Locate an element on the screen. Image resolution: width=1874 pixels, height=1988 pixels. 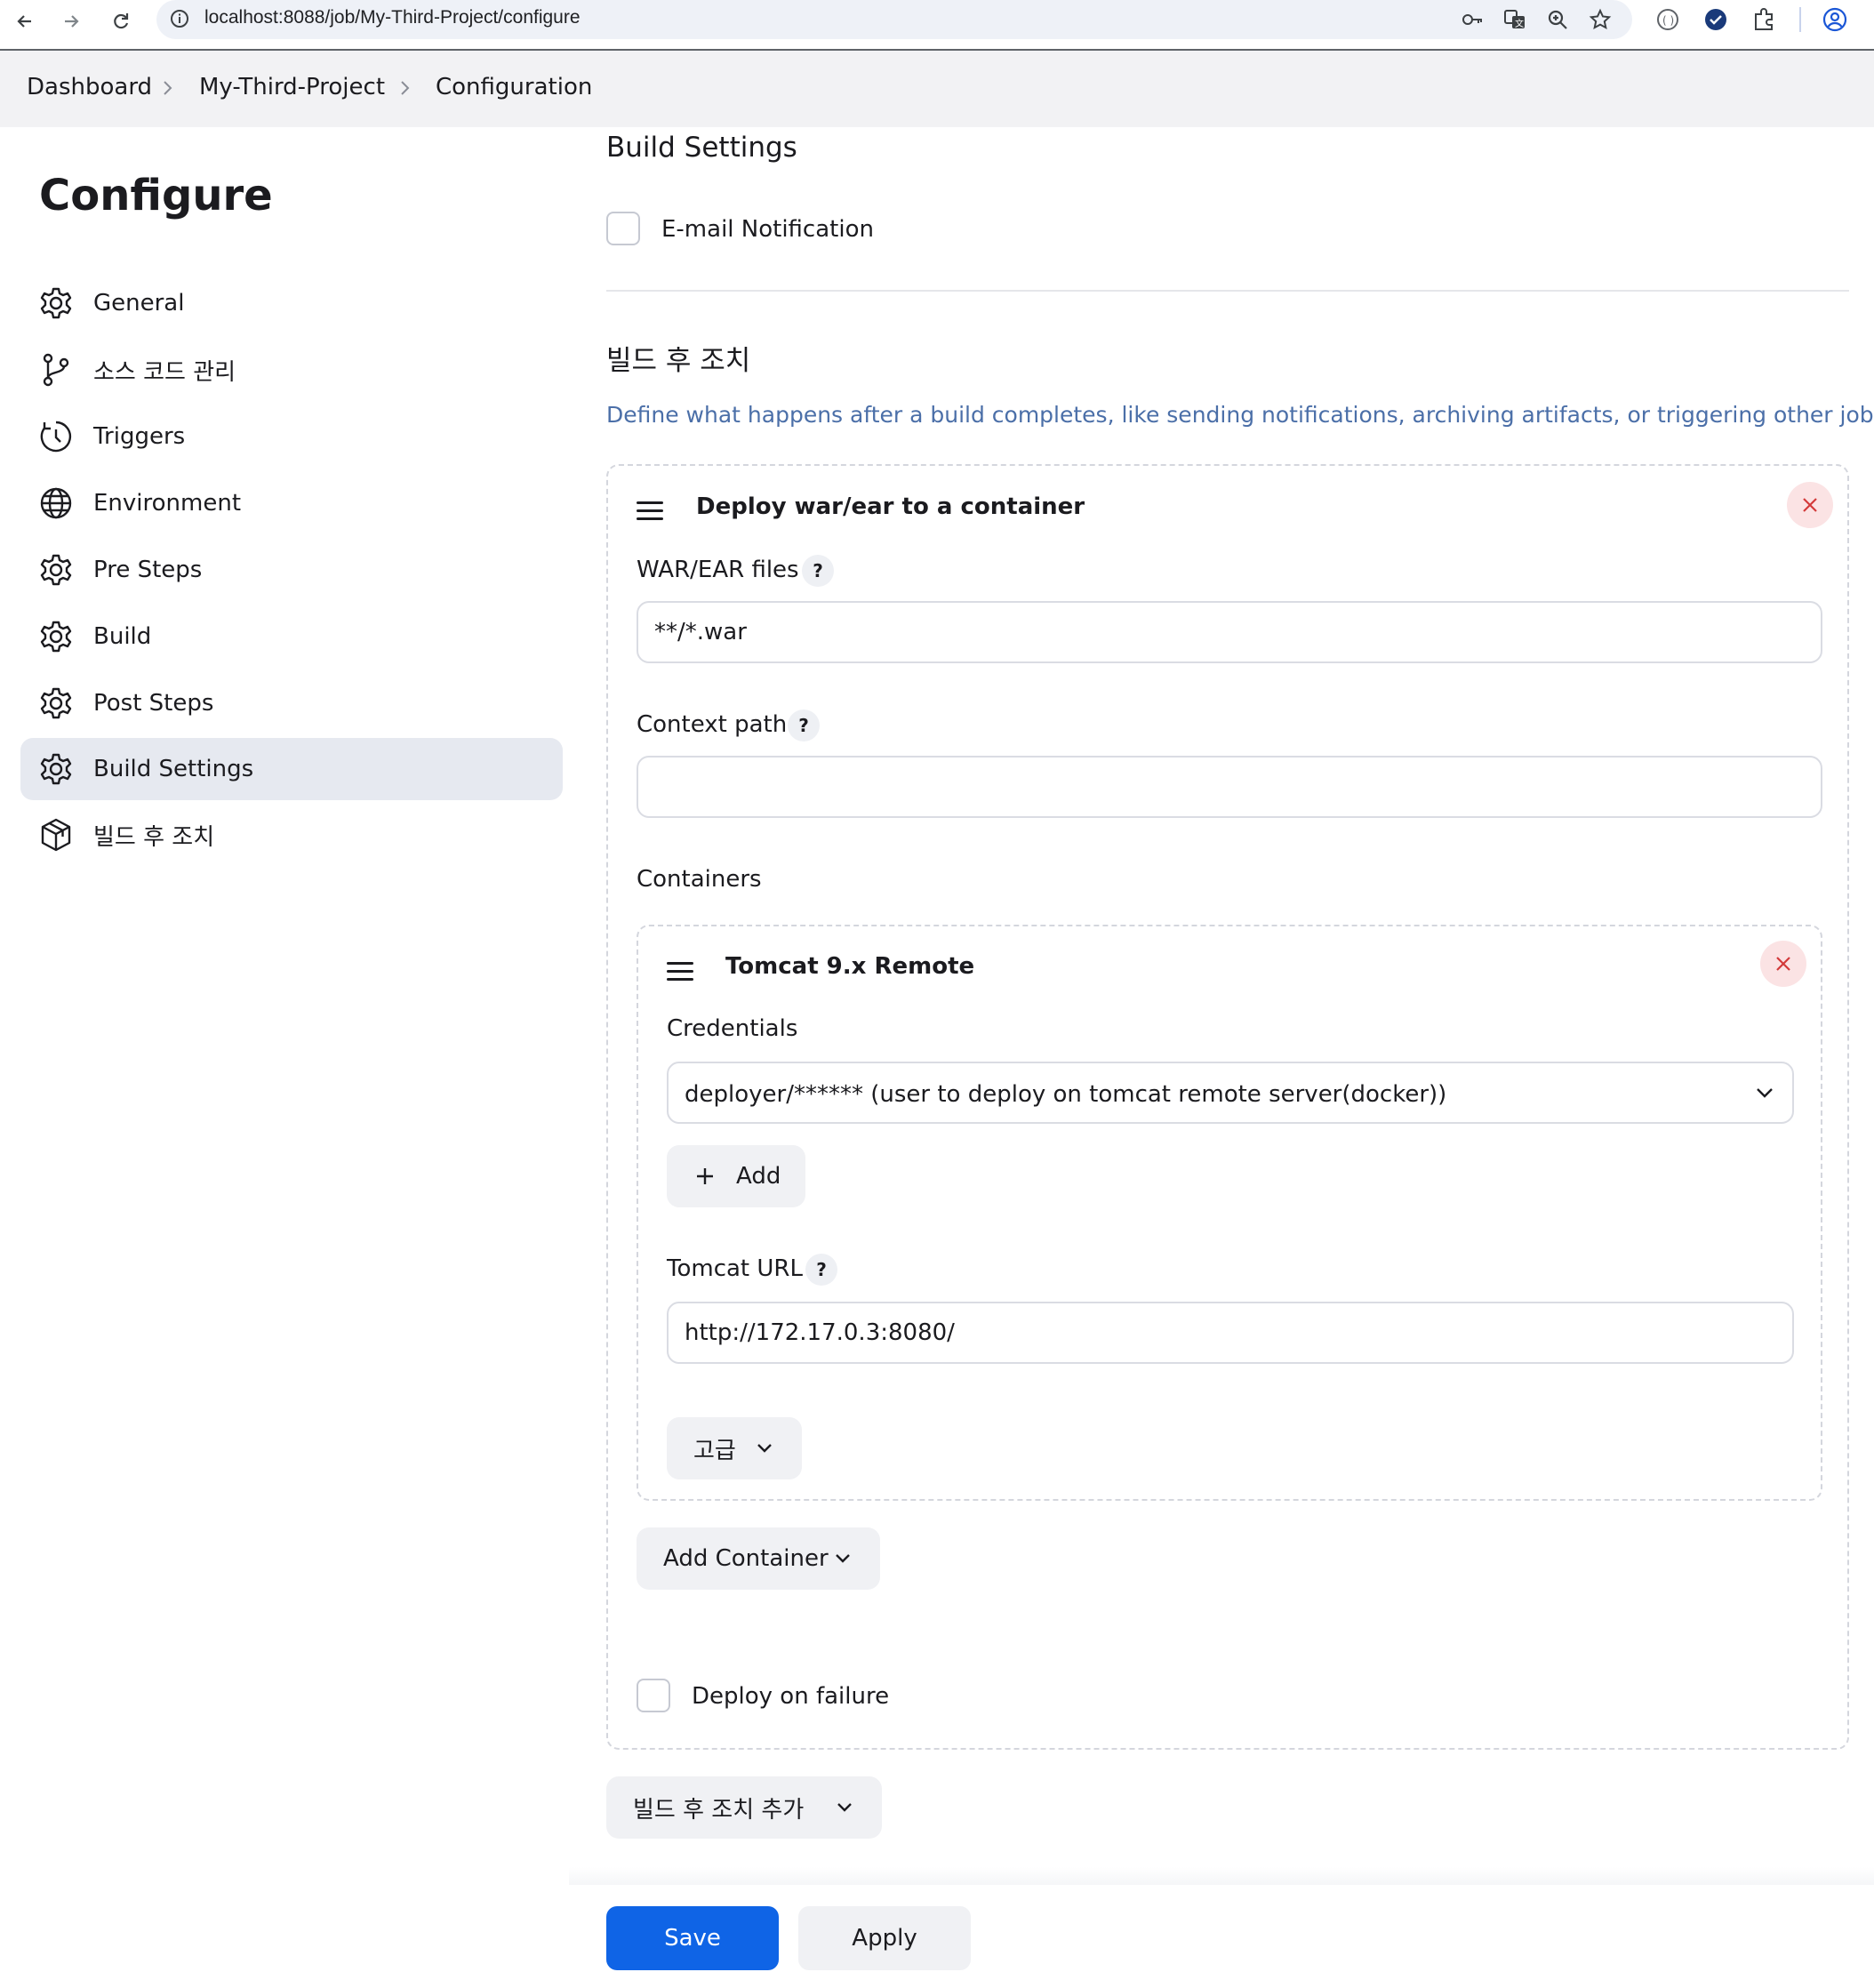
breadcrumb-dashboard: Dashboard is located at coordinates (89, 87).